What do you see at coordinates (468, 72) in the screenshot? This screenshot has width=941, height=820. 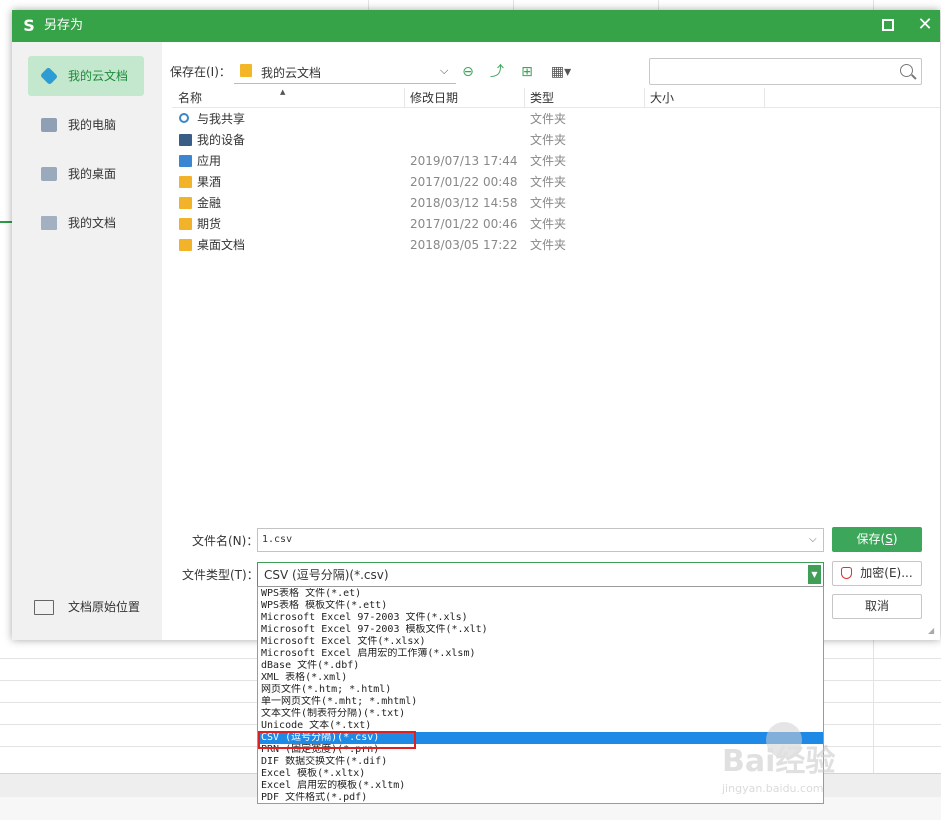 I see `back-icon: ⊖` at bounding box center [468, 72].